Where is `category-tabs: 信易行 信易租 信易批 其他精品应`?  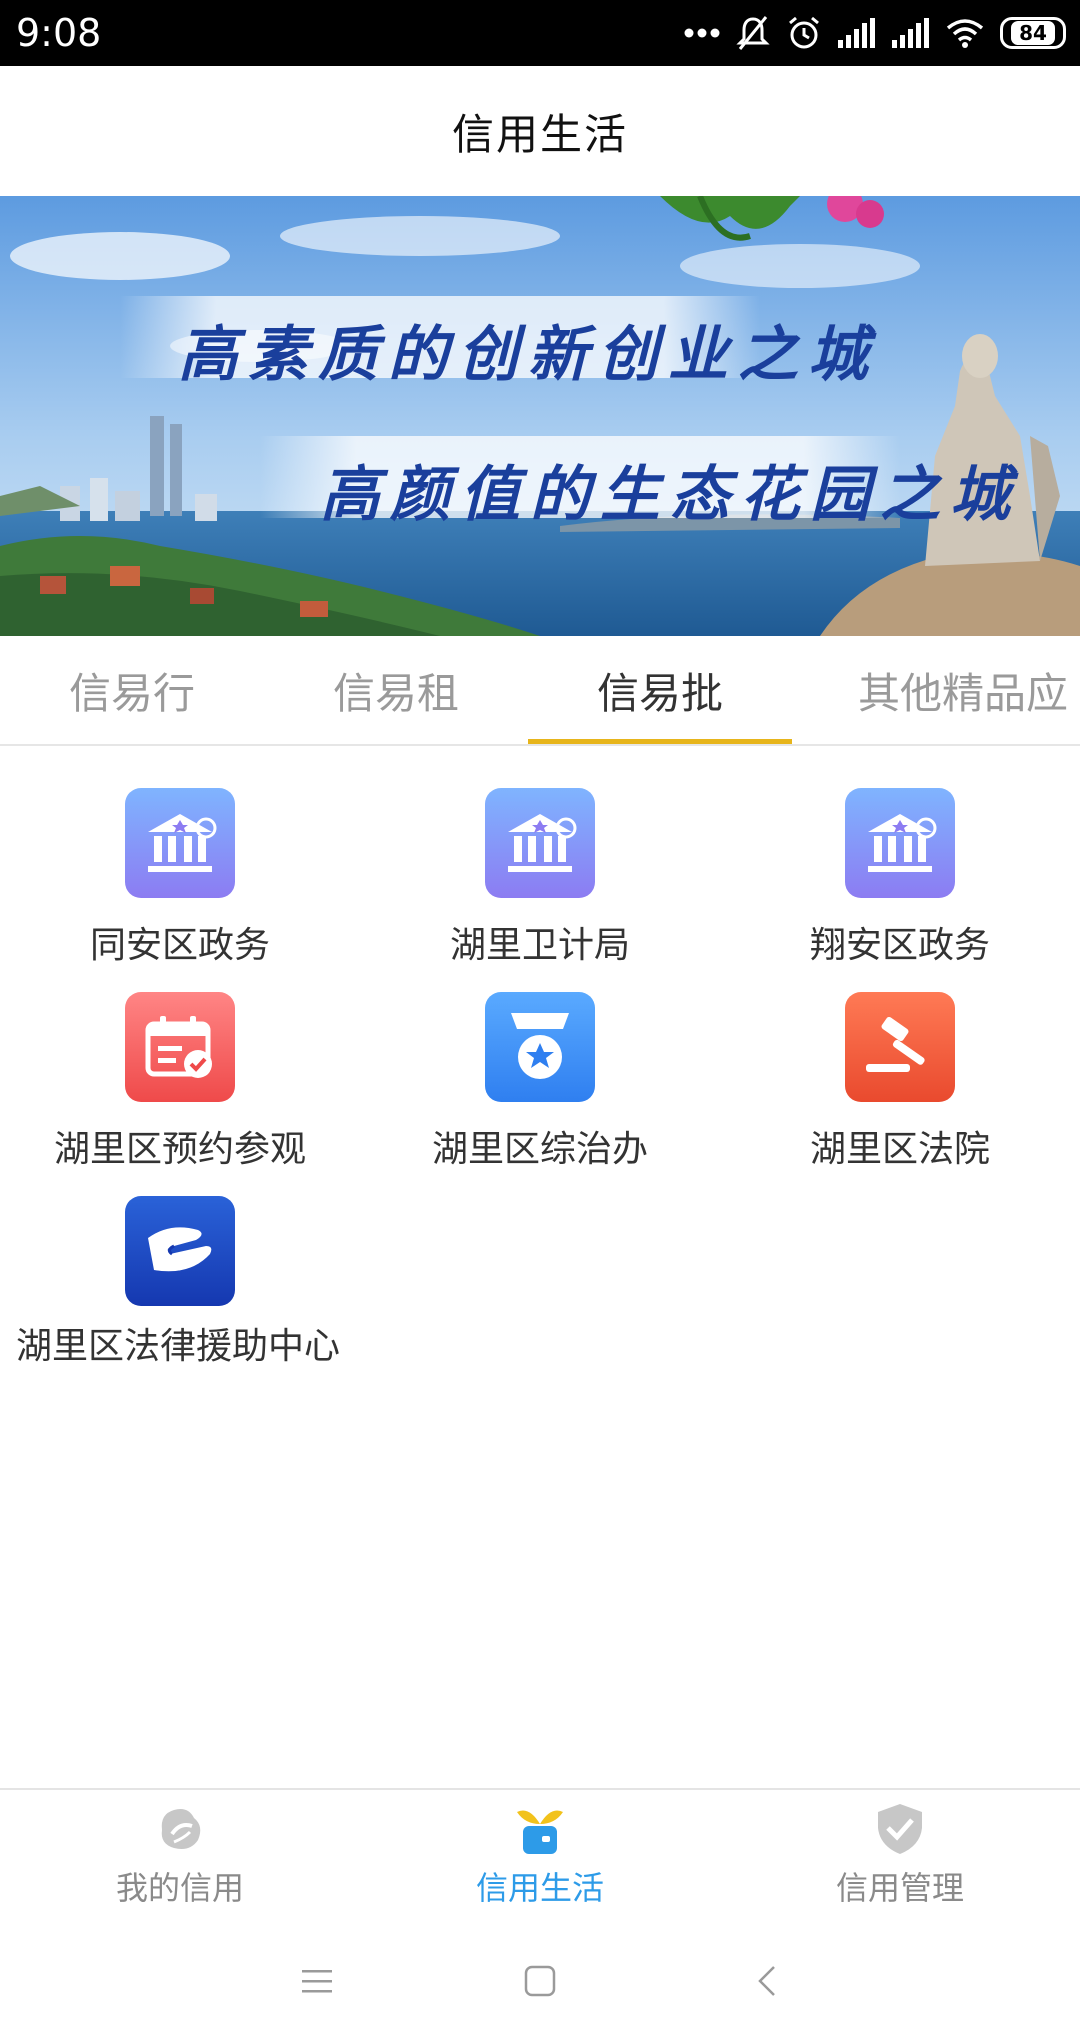
category-tabs: 信易行 信易租 信易批 其他精品应 is located at coordinates (540, 691).